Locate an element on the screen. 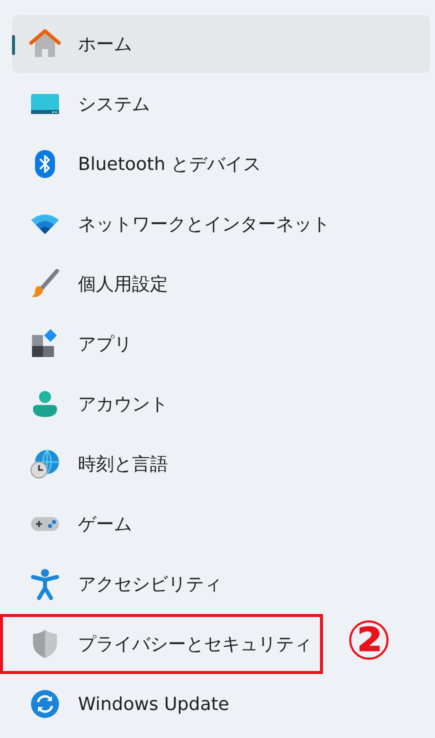 The image size is (435, 738). selection-indicator is located at coordinates (13, 45).